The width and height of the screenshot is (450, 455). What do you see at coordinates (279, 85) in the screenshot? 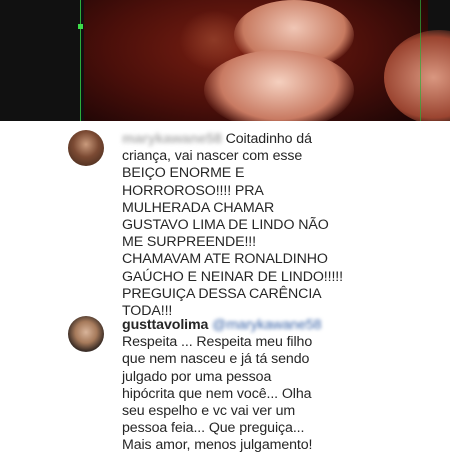
I see `ultrasound-mouth` at bounding box center [279, 85].